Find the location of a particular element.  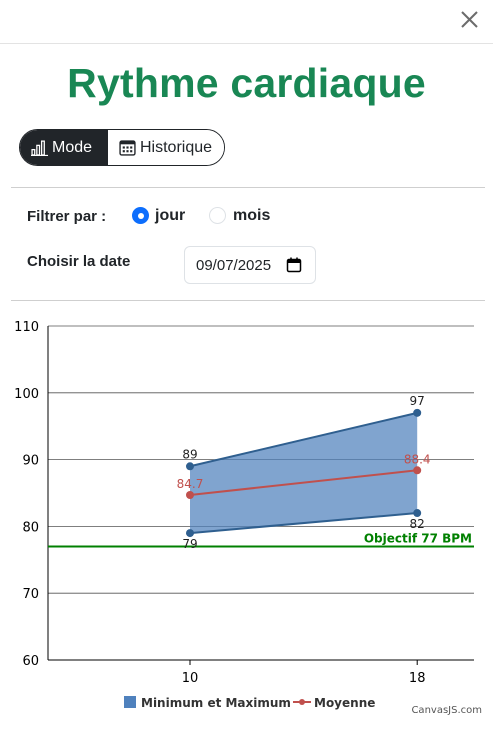

filter-label: Filtrer par : is located at coordinates (67, 216).